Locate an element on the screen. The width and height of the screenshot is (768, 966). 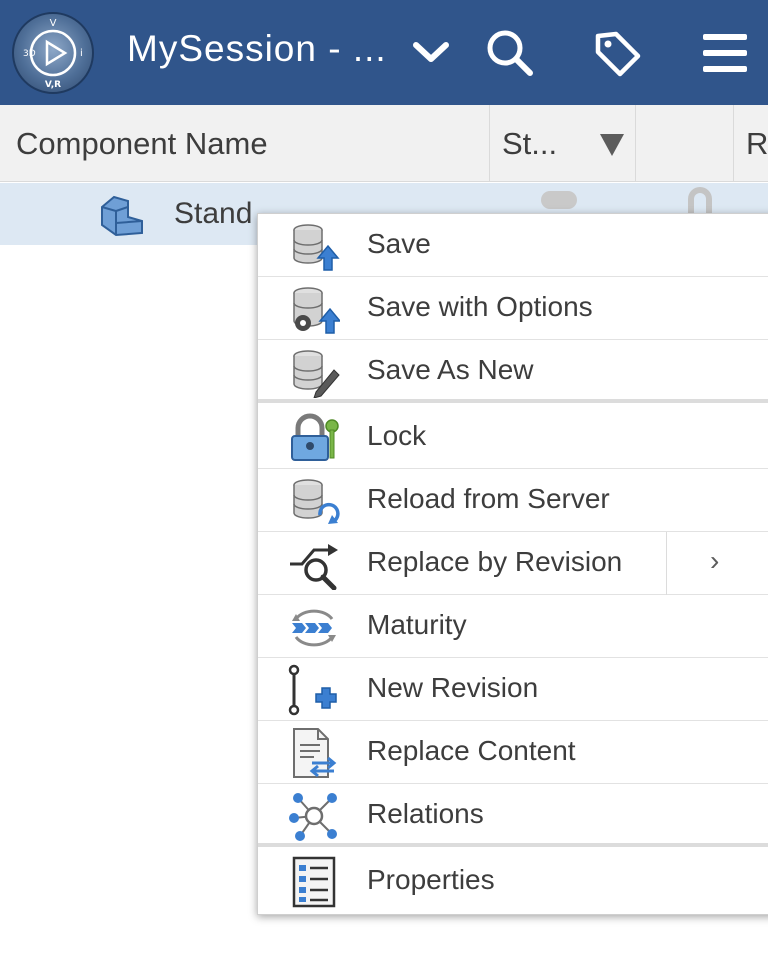
submenu-arrow-icon: › is located at coordinates (714, 561).